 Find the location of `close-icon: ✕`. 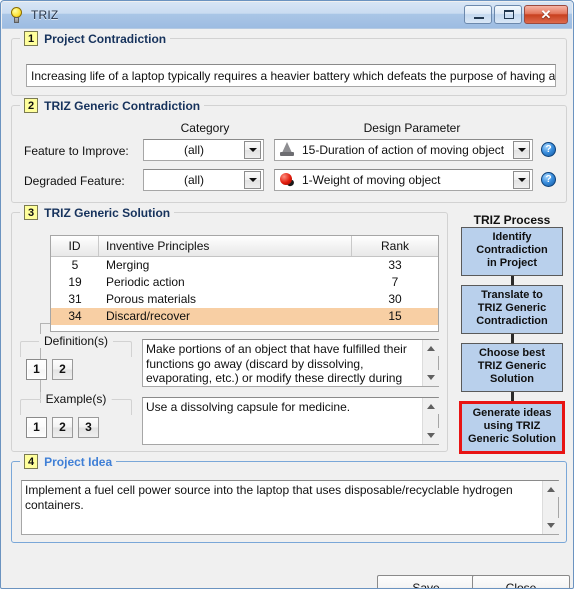

close-icon: ✕ is located at coordinates (546, 14).